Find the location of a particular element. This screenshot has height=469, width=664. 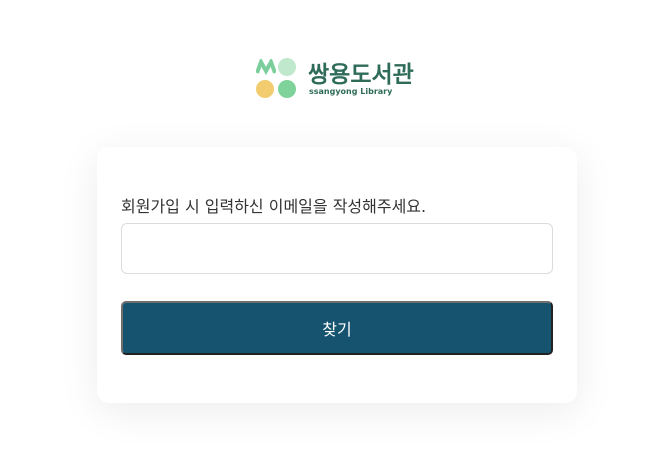

logo-mark-icon is located at coordinates (276, 78).